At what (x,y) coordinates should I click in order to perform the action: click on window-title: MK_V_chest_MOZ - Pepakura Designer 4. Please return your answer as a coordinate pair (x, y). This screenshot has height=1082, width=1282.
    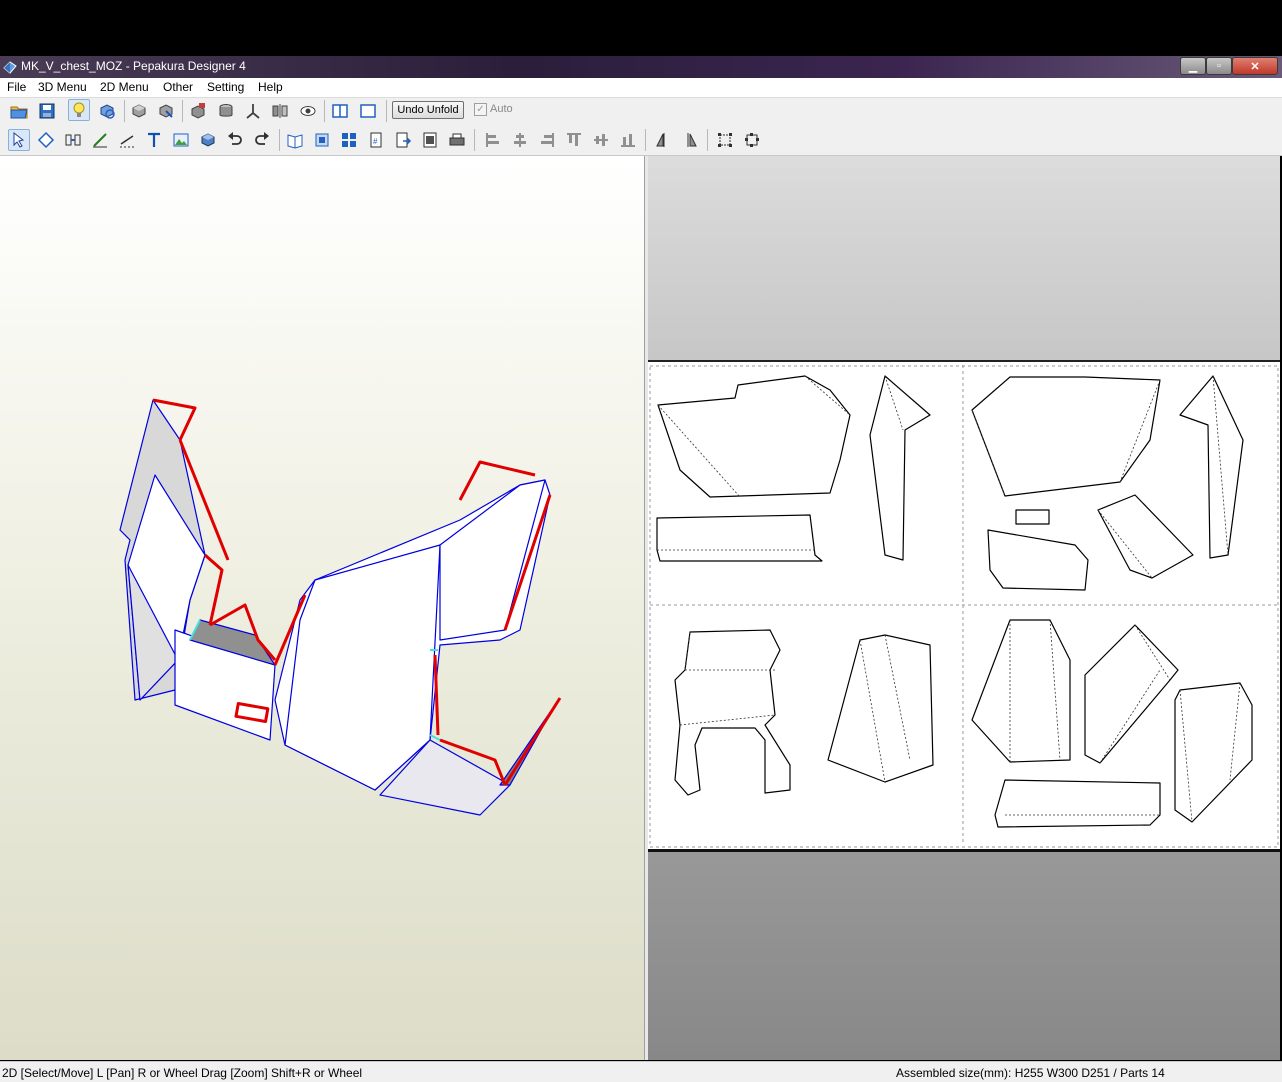
    Looking at the image, I should click on (133, 66).